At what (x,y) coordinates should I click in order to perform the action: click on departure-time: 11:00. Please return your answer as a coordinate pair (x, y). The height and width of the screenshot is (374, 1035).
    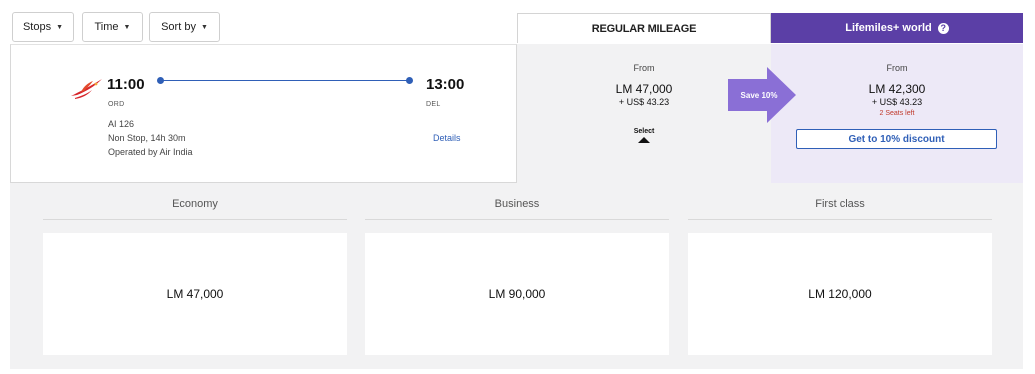
    Looking at the image, I should click on (126, 84).